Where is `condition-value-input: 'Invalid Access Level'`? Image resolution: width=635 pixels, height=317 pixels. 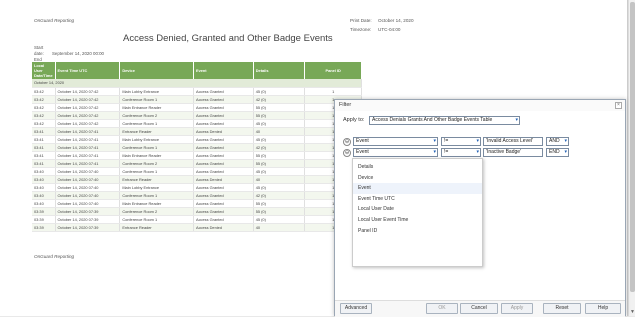
condition-value-input: 'Invalid Access Level' is located at coordinates (513, 141).